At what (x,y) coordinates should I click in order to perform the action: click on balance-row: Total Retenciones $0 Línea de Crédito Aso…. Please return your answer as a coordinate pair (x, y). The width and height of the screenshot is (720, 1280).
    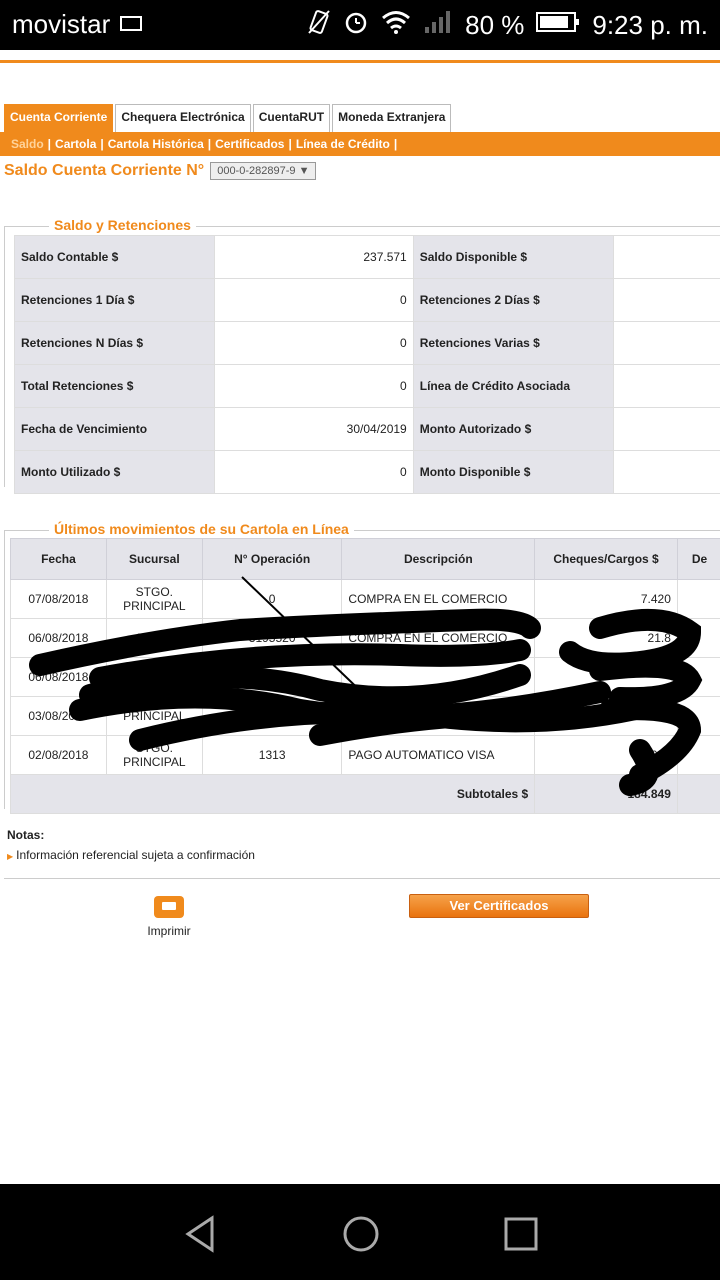
    Looking at the image, I should click on (366, 386).